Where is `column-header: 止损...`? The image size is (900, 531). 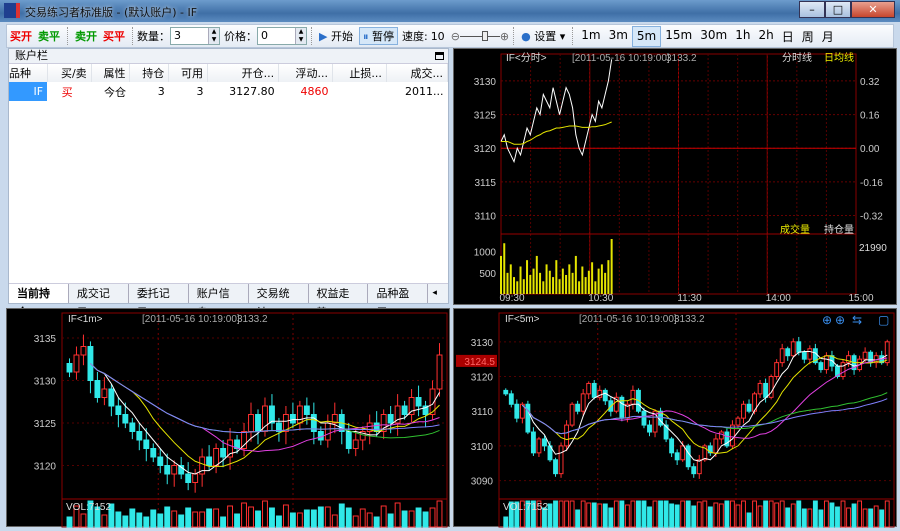
column-header: 止损... is located at coordinates (359, 73).